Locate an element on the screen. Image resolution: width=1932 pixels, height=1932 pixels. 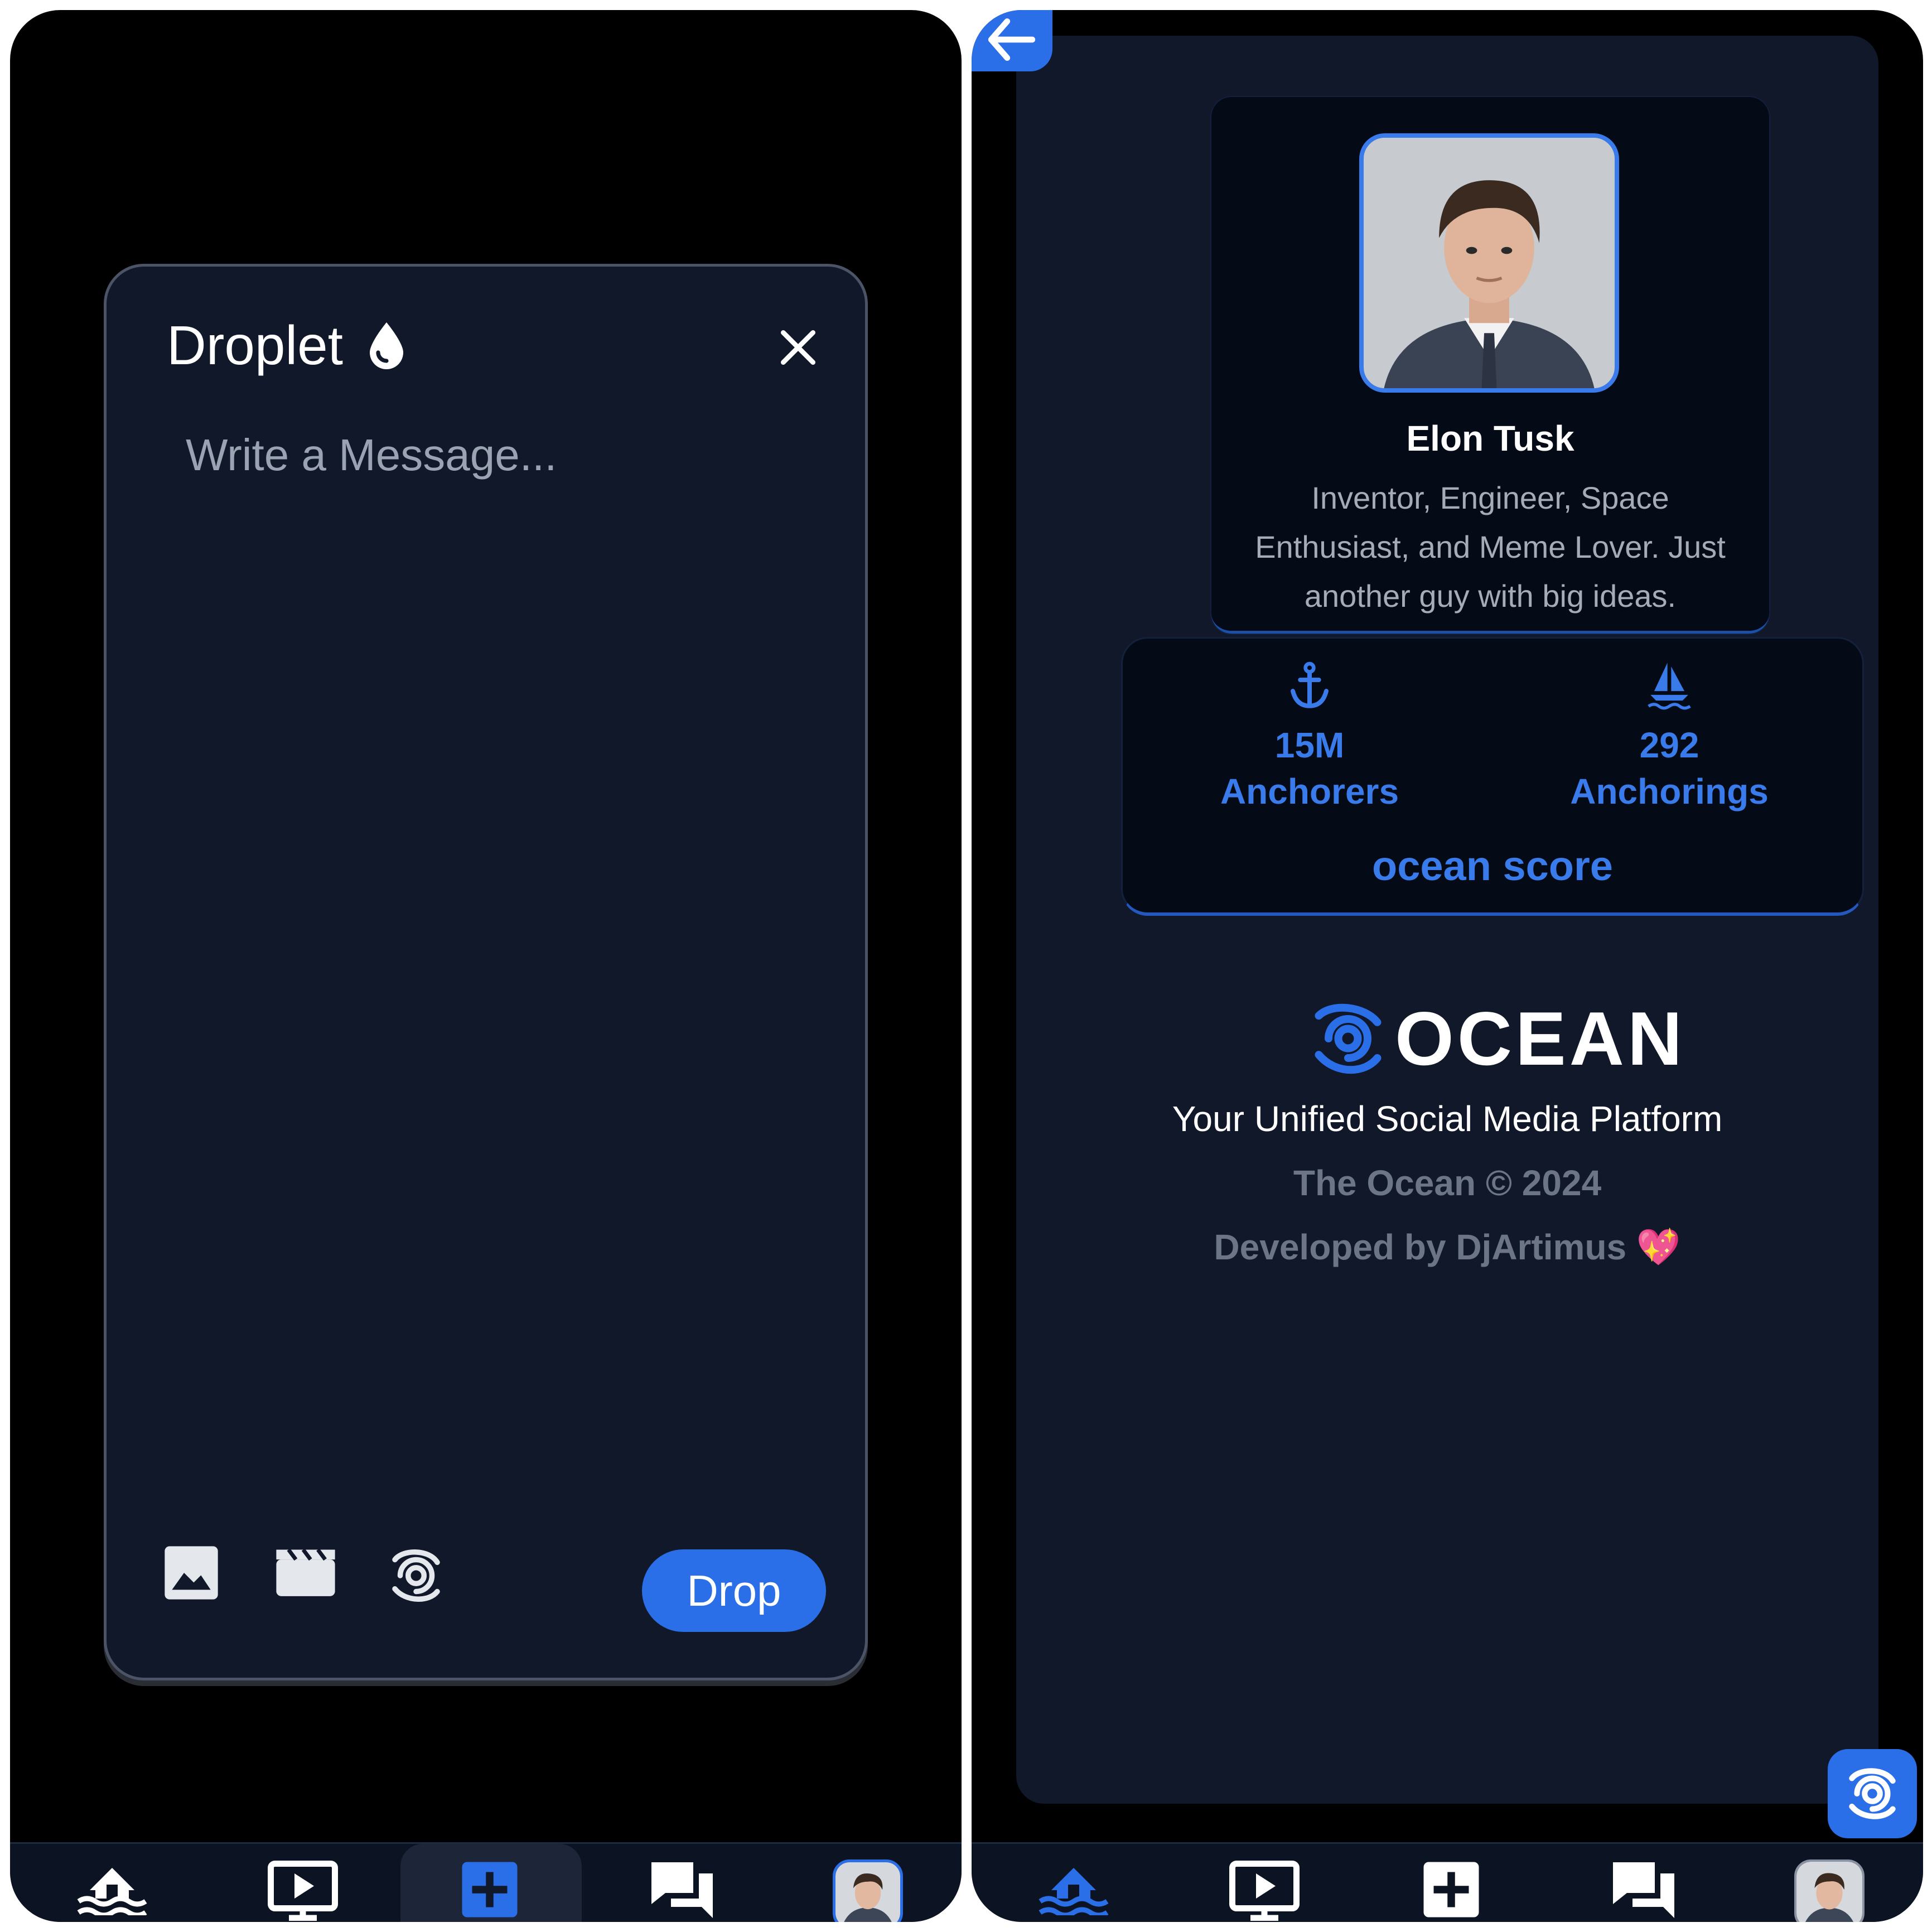
ocean-score-link: ocean score is located at coordinates (1492, 866).